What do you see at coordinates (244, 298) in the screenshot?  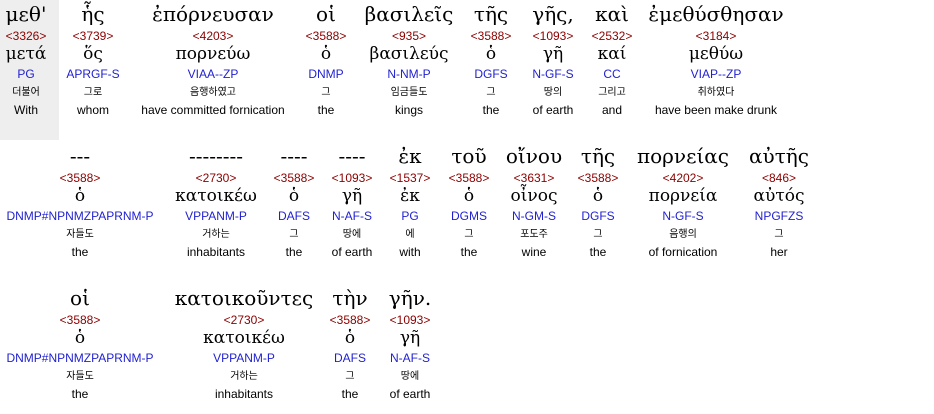 I see `greek-word: κατοικοῦντες` at bounding box center [244, 298].